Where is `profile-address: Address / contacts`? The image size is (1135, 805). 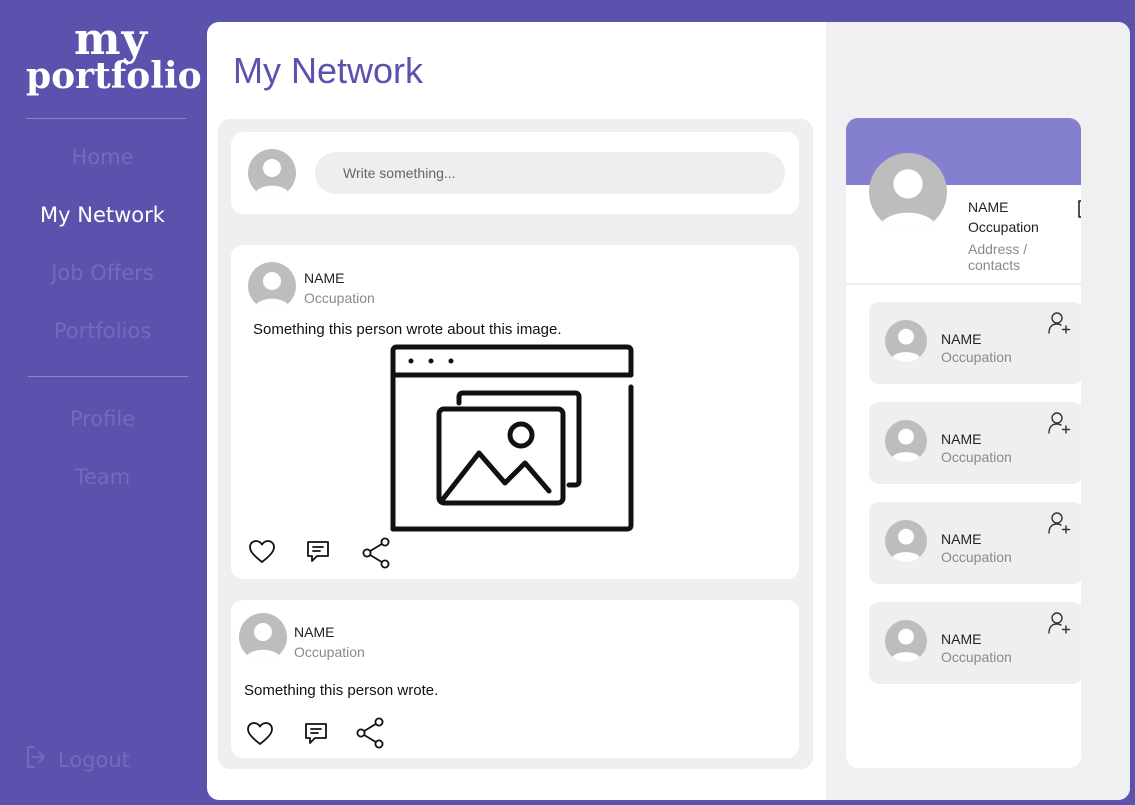 profile-address: Address / contacts is located at coordinates (998, 257).